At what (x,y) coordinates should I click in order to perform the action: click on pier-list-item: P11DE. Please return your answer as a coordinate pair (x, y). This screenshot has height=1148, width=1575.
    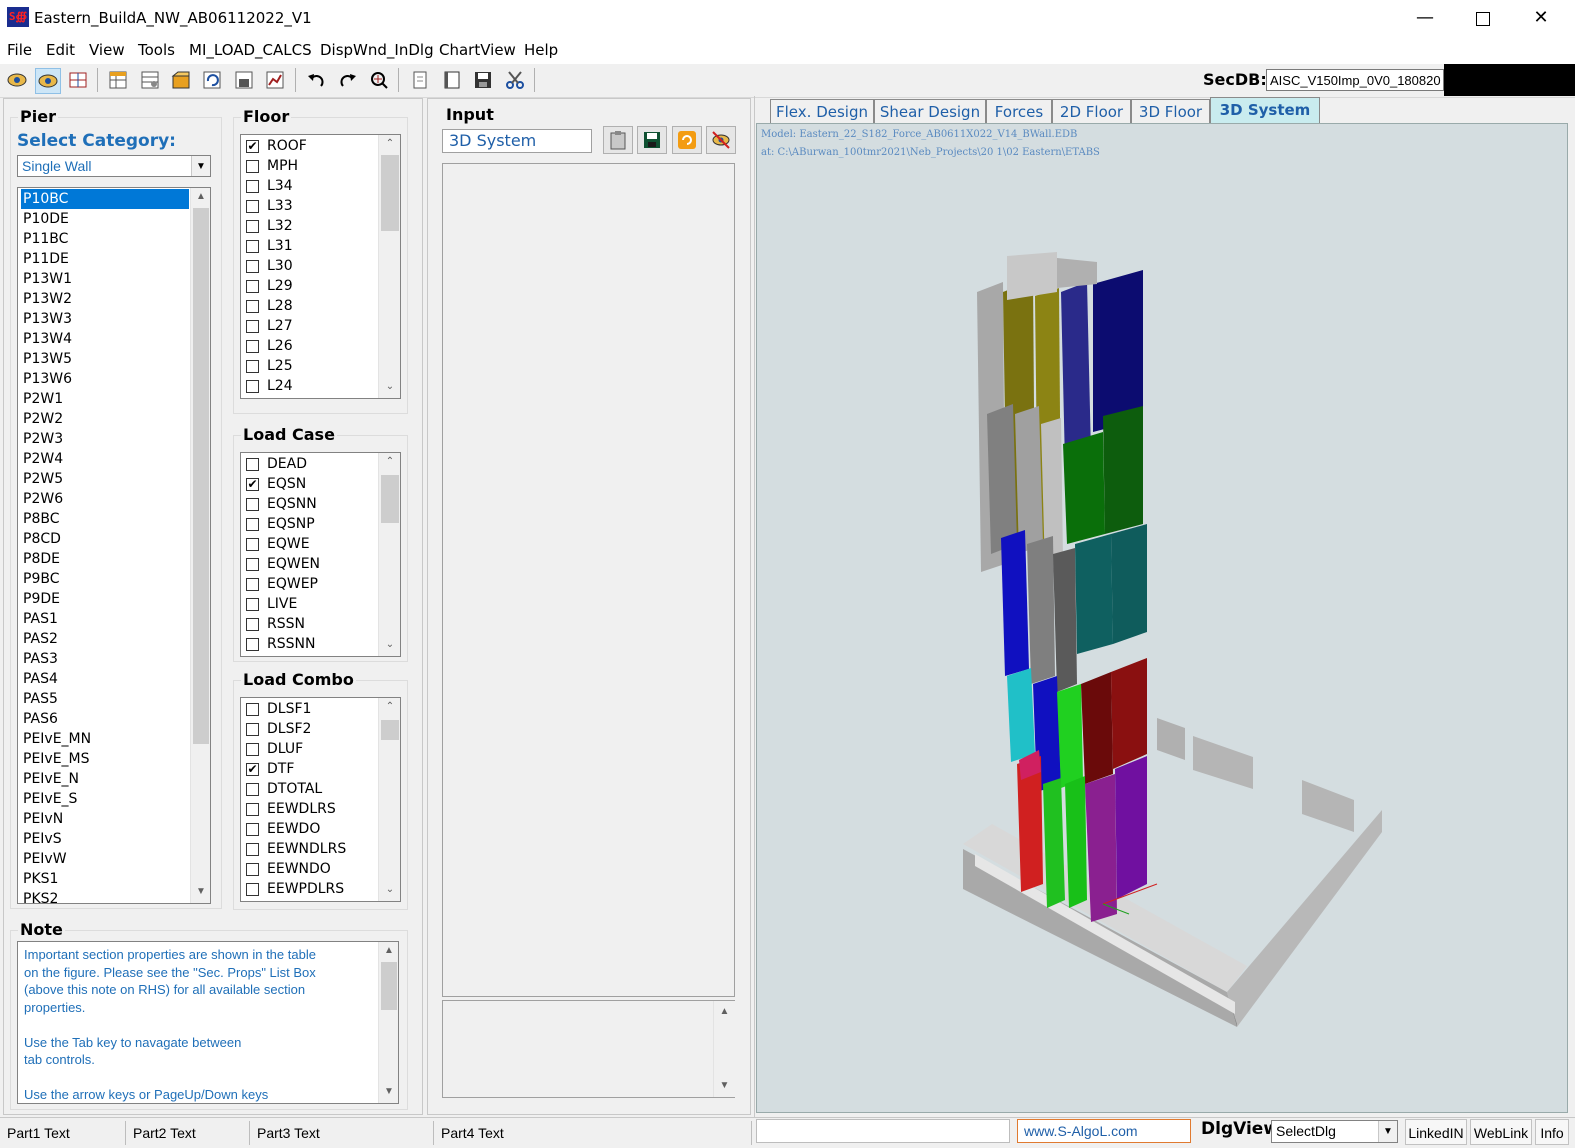
    Looking at the image, I should click on (102, 259).